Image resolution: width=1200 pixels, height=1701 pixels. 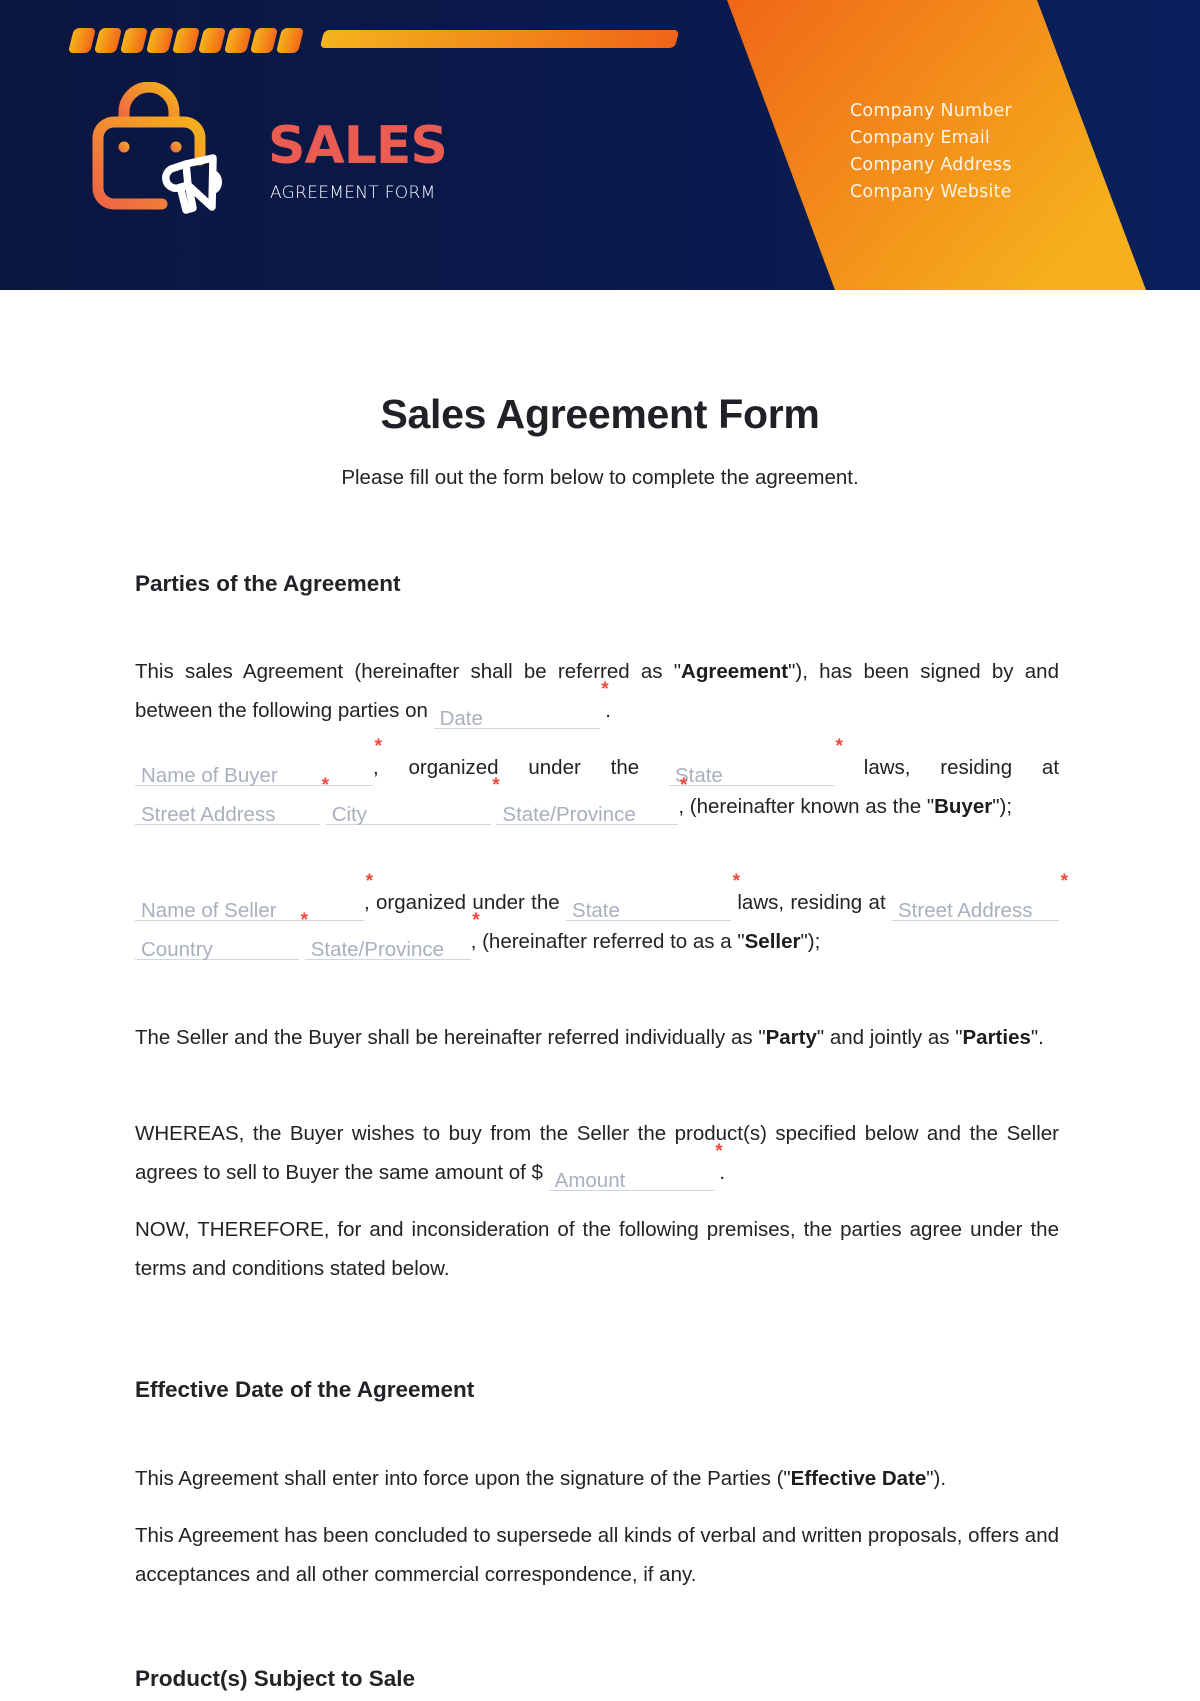 What do you see at coordinates (249, 911) in the screenshot?
I see `seller-name-input` at bounding box center [249, 911].